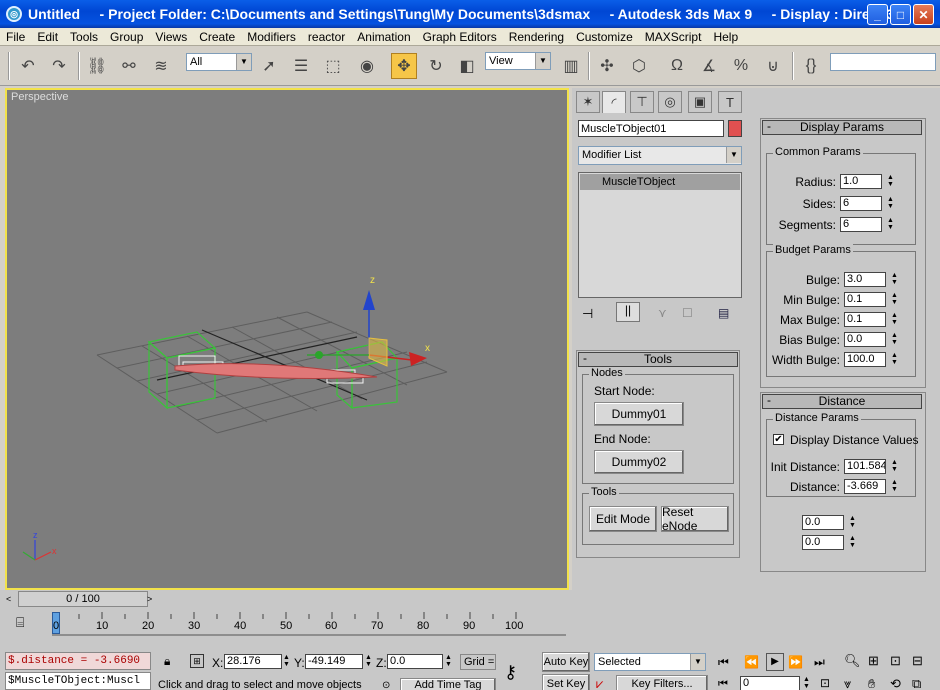  I want to click on edit-mode-button: Edit Mode, so click(623, 519).